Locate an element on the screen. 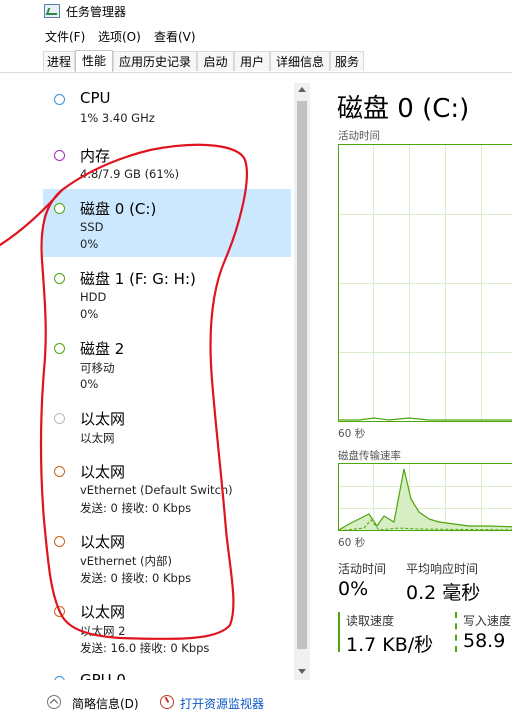 Image resolution: width=512 pixels, height=715 pixels. sidebar-item-disk-0: 磁盘 0 (C:) SSD 0% is located at coordinates (167, 223).